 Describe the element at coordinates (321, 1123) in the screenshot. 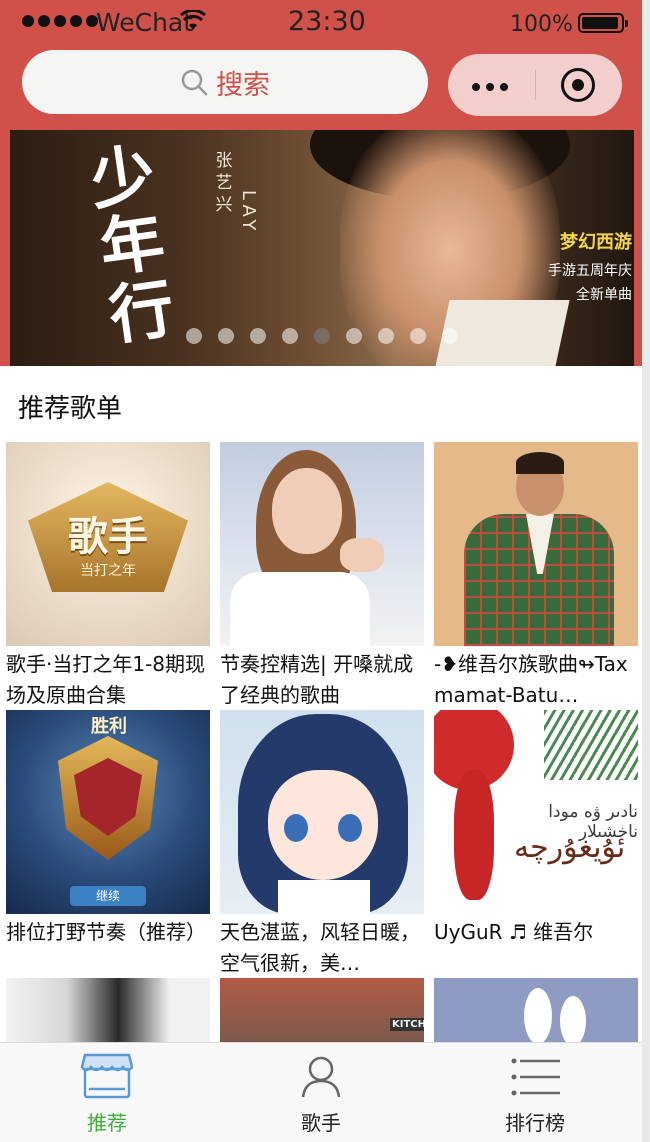

I see `tab-label: 歌手` at that location.